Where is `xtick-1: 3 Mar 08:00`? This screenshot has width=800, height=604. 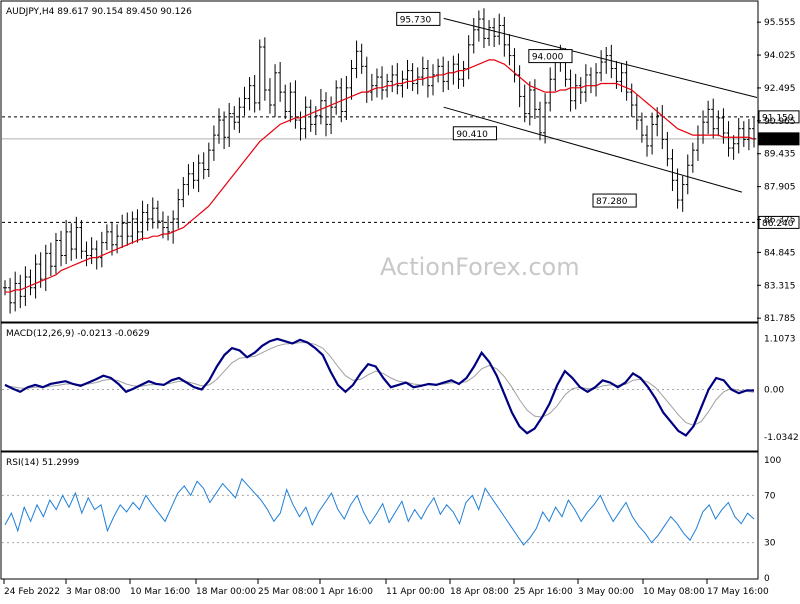
xtick-1: 3 Mar 08:00 is located at coordinates (93, 592).